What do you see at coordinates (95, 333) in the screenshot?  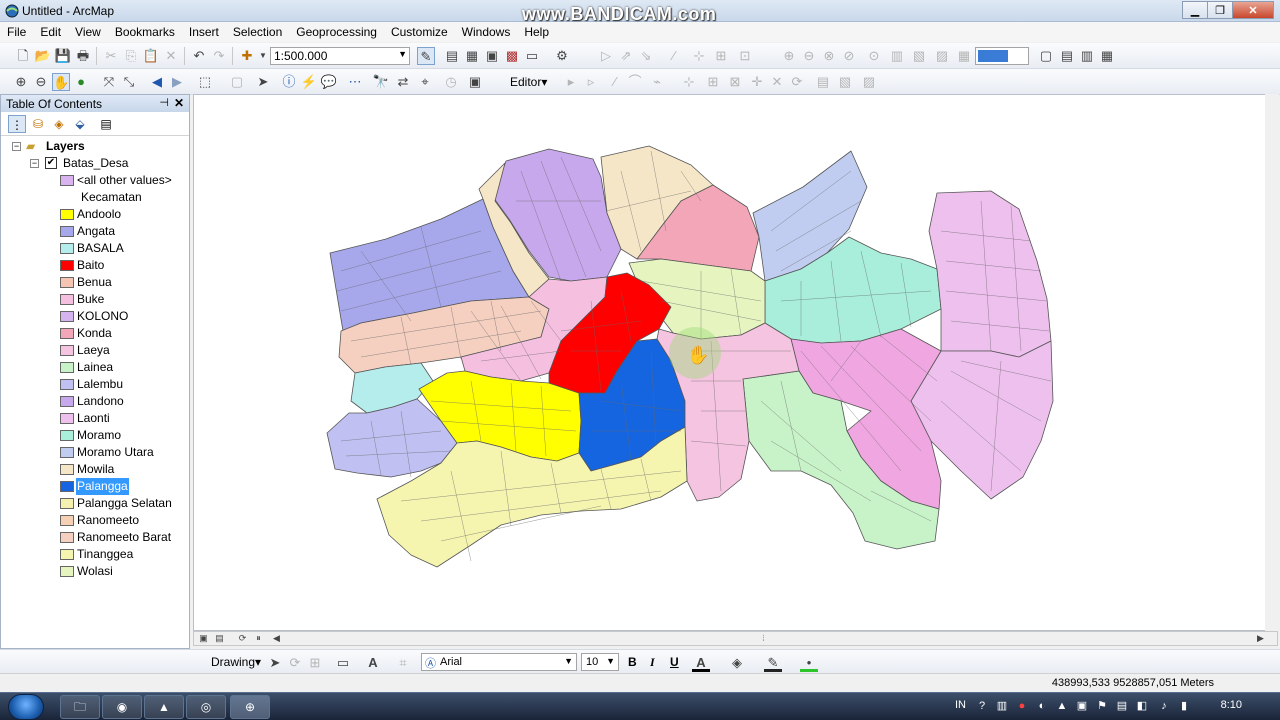 I see `legend-item: Konda` at bounding box center [95, 333].